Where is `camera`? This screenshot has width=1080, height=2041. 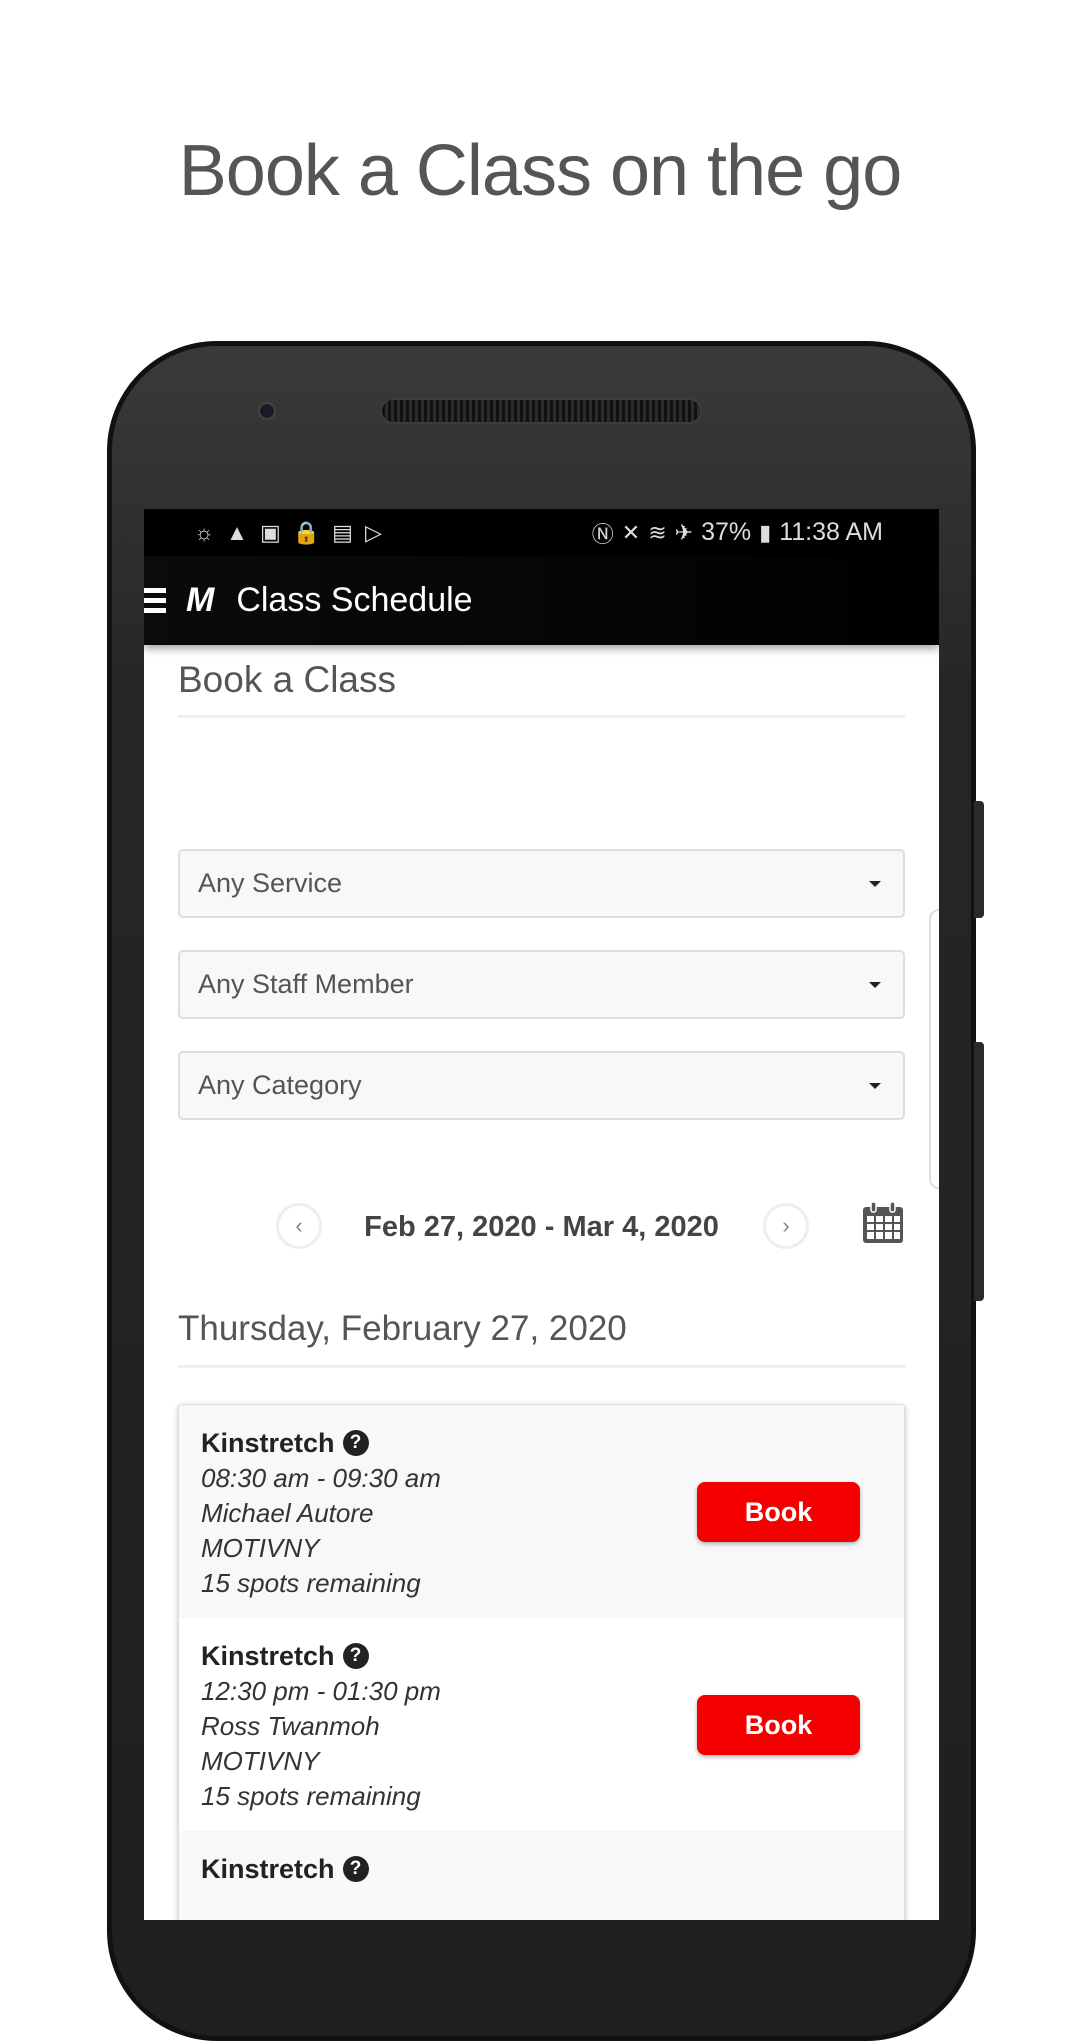 camera is located at coordinates (267, 411).